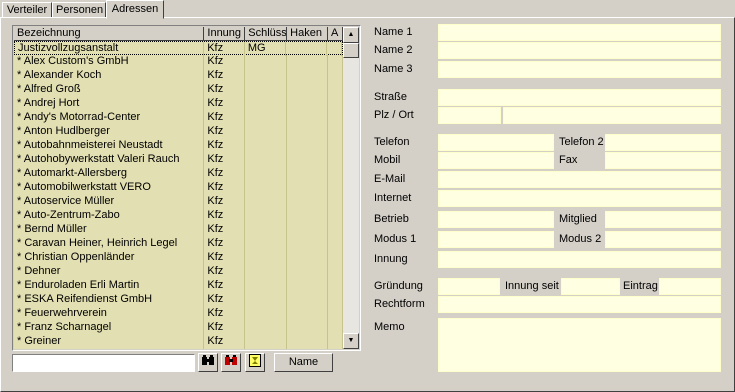 This screenshot has width=735, height=392. What do you see at coordinates (390, 179) in the screenshot?
I see `label-email: E-Mail` at bounding box center [390, 179].